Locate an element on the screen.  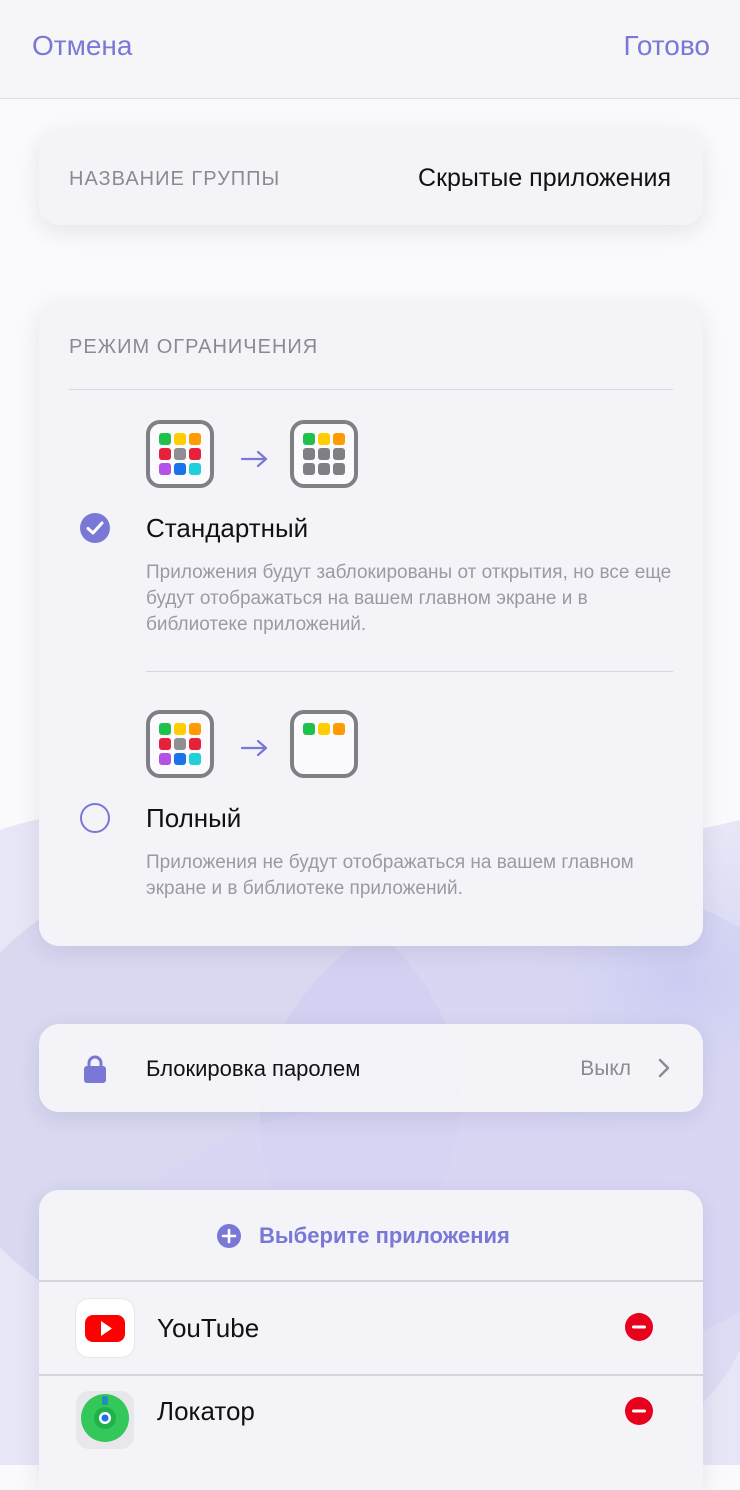
app-row-youtube: YouTube is located at coordinates (371, 1328).